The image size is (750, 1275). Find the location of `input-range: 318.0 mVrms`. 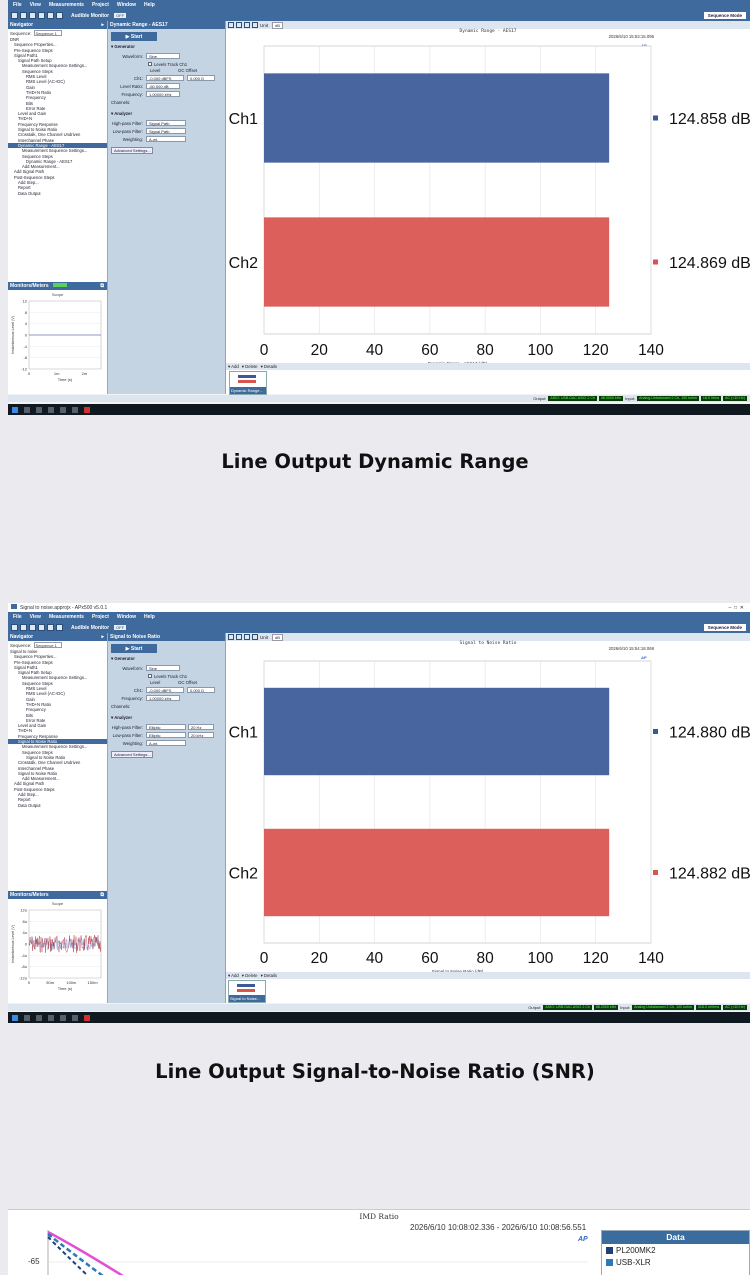

input-range: 318.0 mVrms is located at coordinates (708, 1007).